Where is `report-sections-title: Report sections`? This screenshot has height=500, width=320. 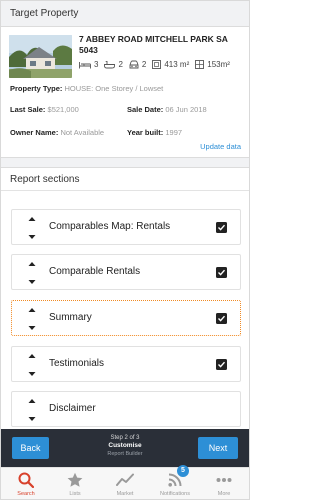 report-sections-title: Report sections is located at coordinates (45, 179).